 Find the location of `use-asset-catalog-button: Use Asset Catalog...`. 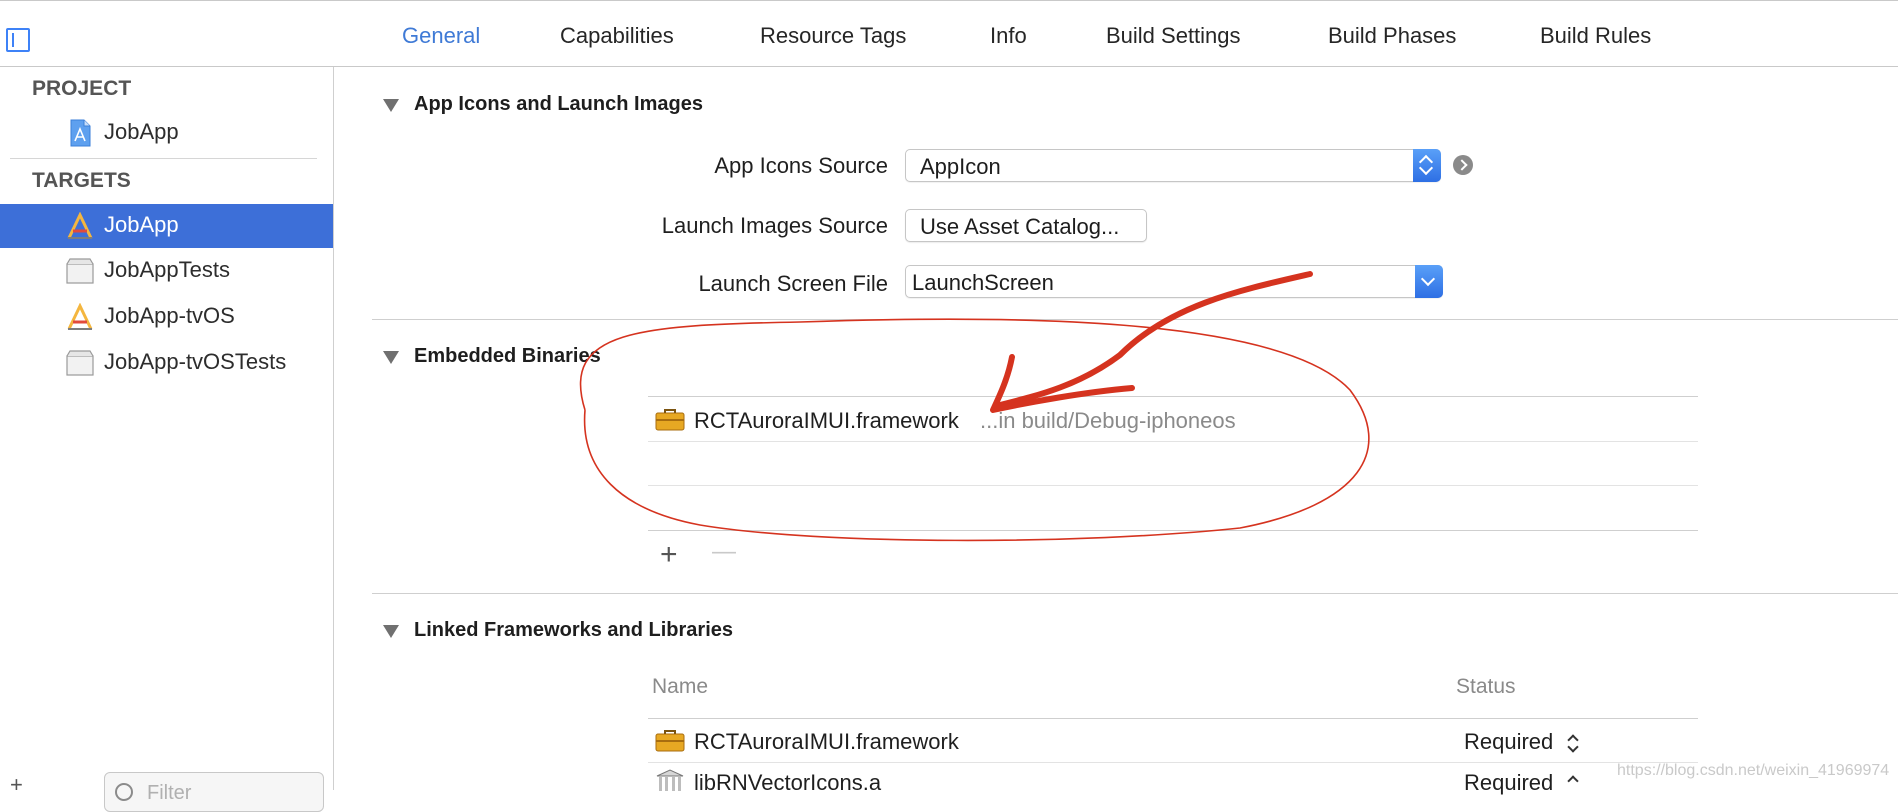

use-asset-catalog-button: Use Asset Catalog... is located at coordinates (1026, 225).